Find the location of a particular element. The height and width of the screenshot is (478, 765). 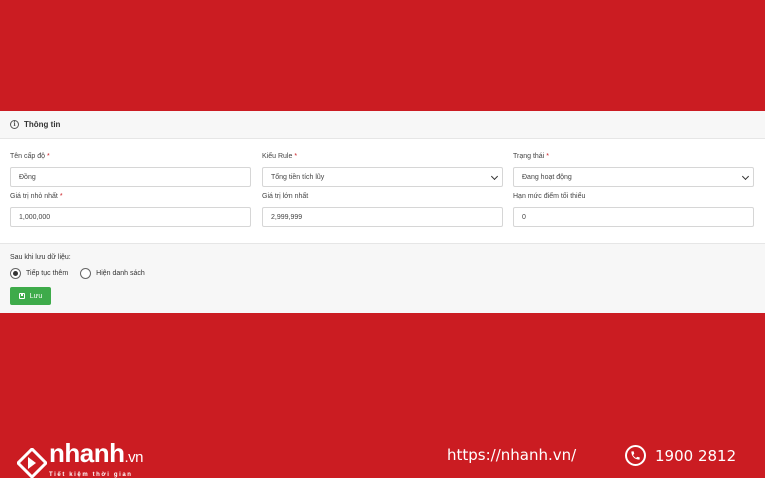

level-name-field: Tên cấp độ * Đồng is located at coordinates (130, 169).